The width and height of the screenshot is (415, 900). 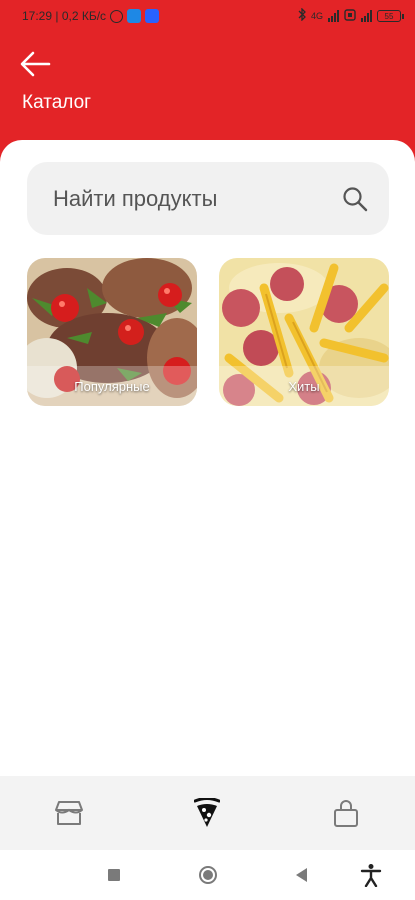 I want to click on status-right: 4G 55, so click(x=351, y=15).